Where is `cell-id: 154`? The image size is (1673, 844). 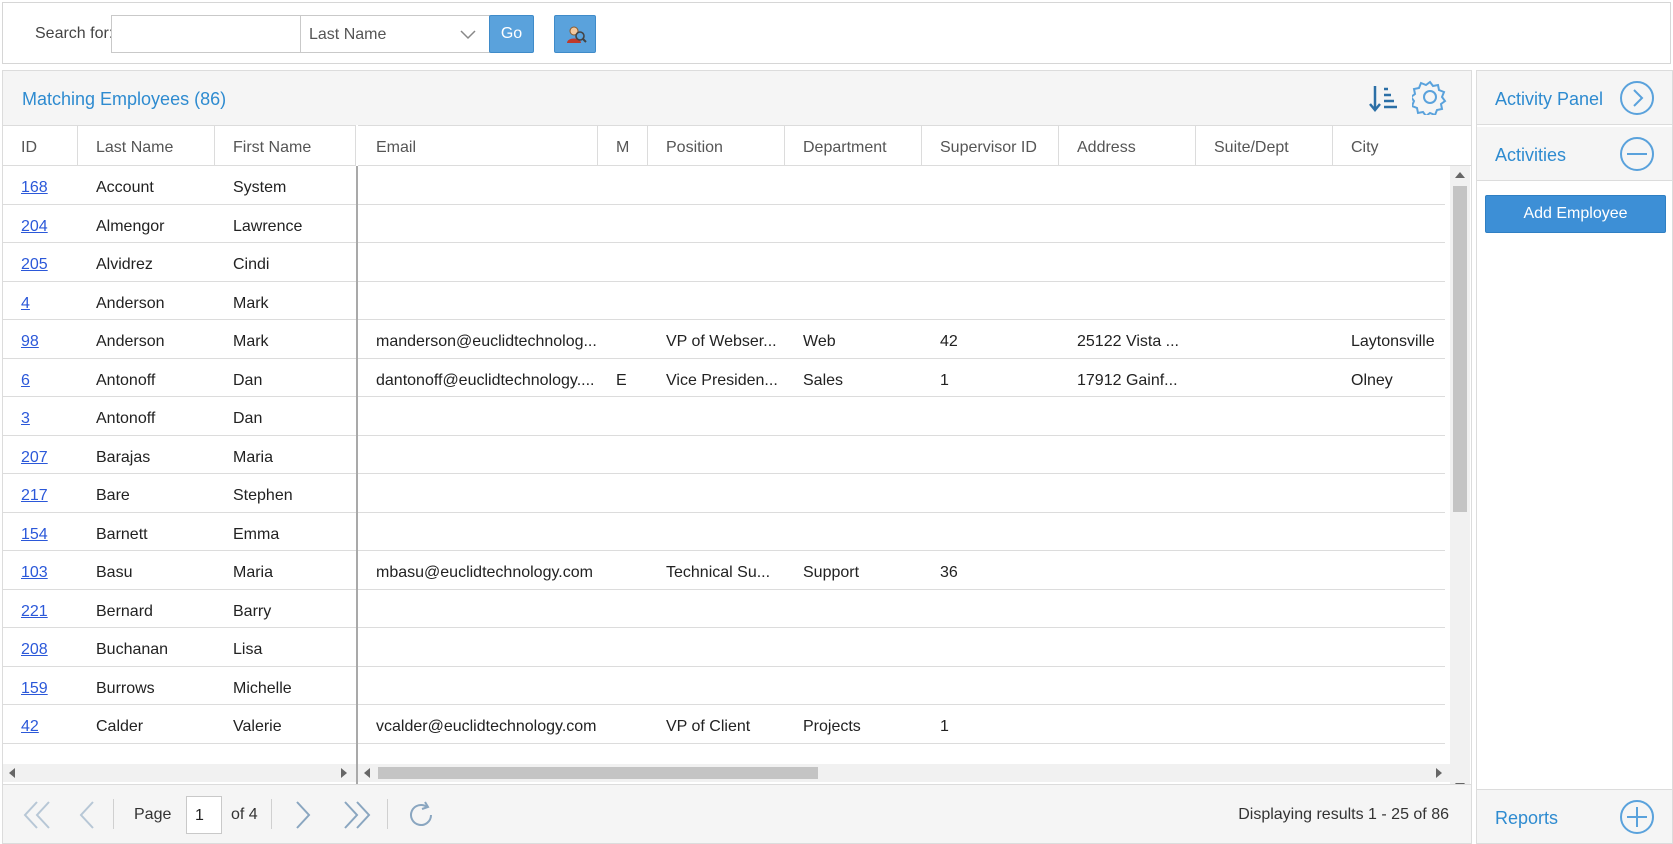
cell-id: 154 is located at coordinates (40, 532).